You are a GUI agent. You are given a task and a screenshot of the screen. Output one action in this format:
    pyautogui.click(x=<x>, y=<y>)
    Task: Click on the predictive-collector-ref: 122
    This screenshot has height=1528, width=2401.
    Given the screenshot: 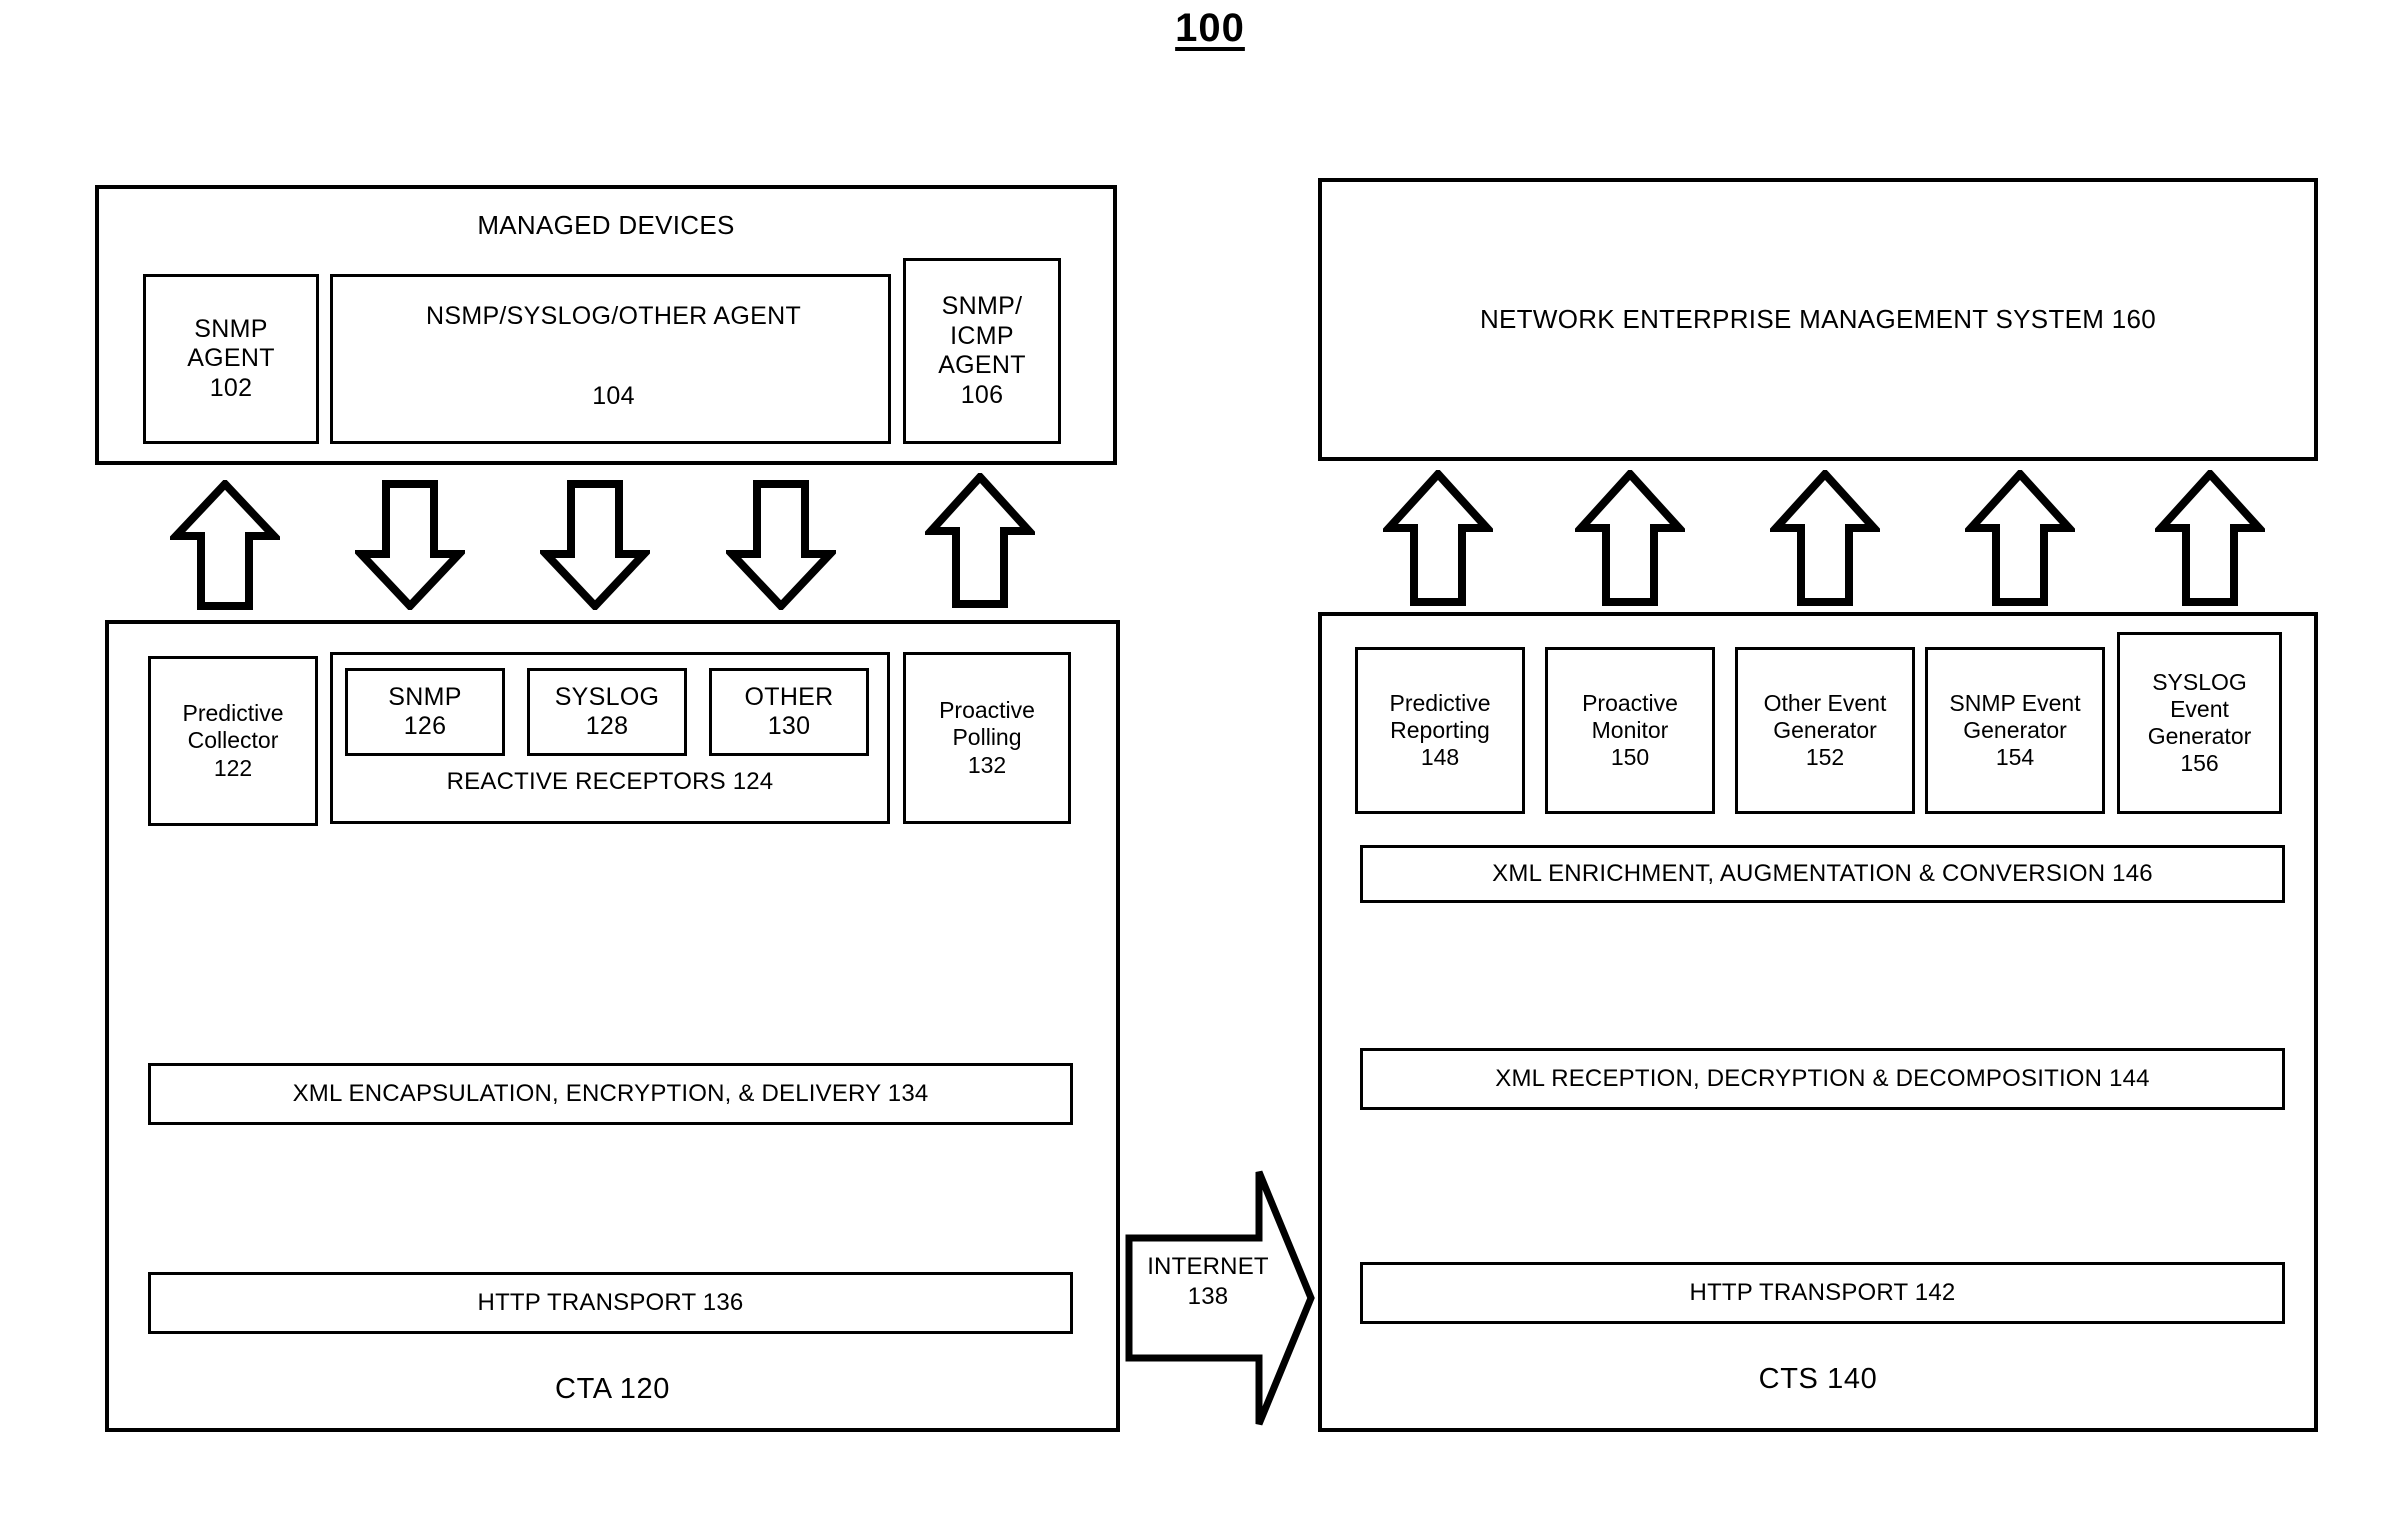 What is the action you would take?
    pyautogui.click(x=233, y=767)
    